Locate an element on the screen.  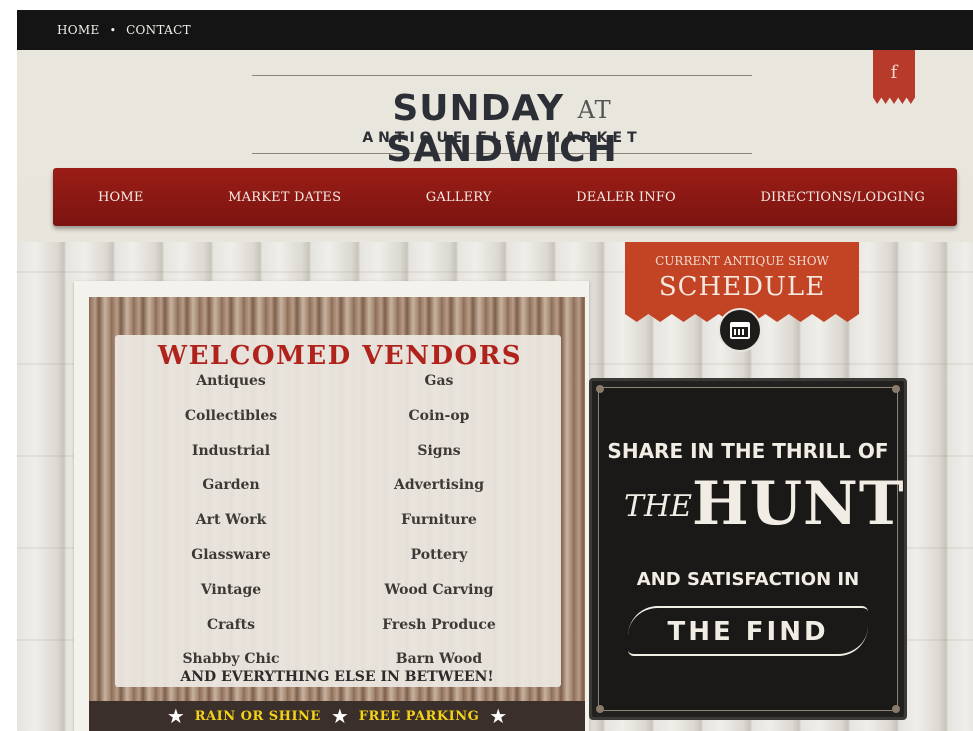
vendors-everything-else: AND EVERYTHING ELSE IN BETWEEN! is located at coordinates (337, 677).